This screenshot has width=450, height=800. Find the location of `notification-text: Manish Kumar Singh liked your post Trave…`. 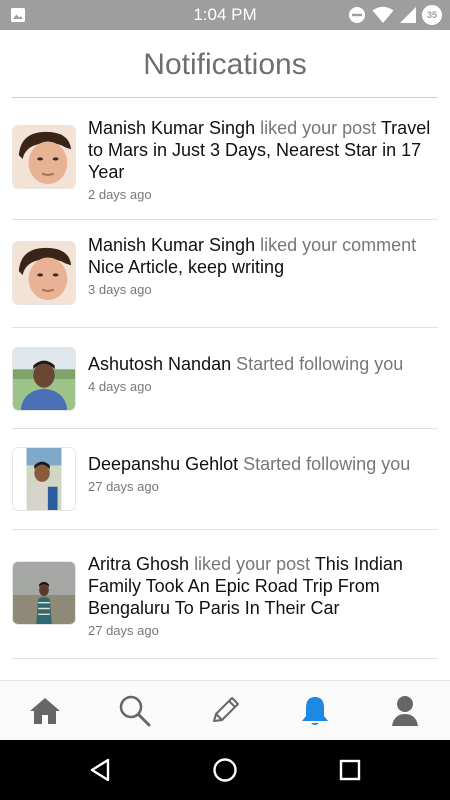

notification-text: Manish Kumar Singh liked your post Trave… is located at coordinates (262, 160).